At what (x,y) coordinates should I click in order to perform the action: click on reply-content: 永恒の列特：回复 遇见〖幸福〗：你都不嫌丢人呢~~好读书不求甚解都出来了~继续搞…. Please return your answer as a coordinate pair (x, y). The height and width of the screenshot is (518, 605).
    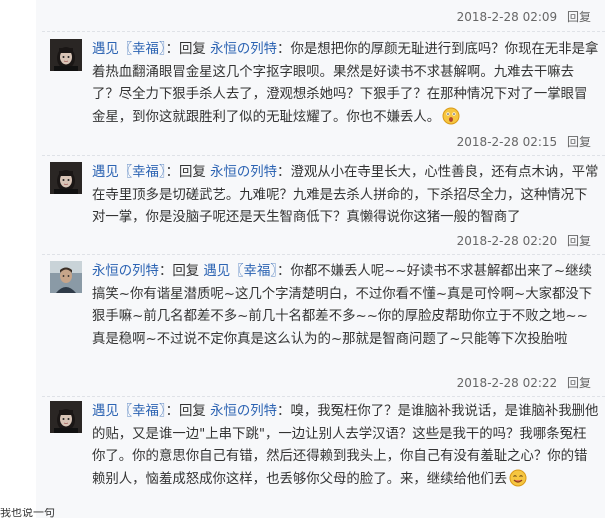
    Looking at the image, I should click on (342, 305).